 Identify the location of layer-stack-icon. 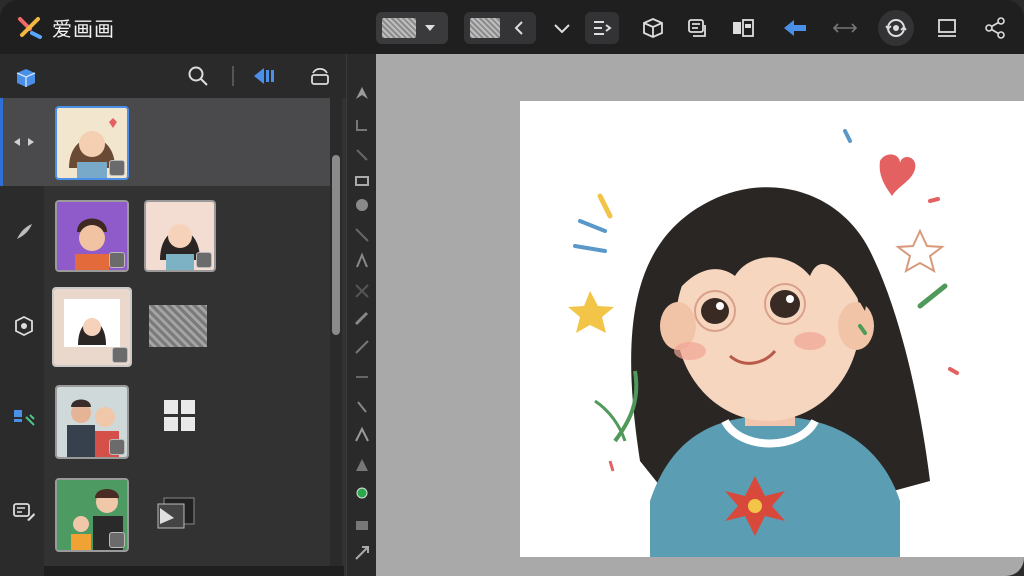
(177, 513).